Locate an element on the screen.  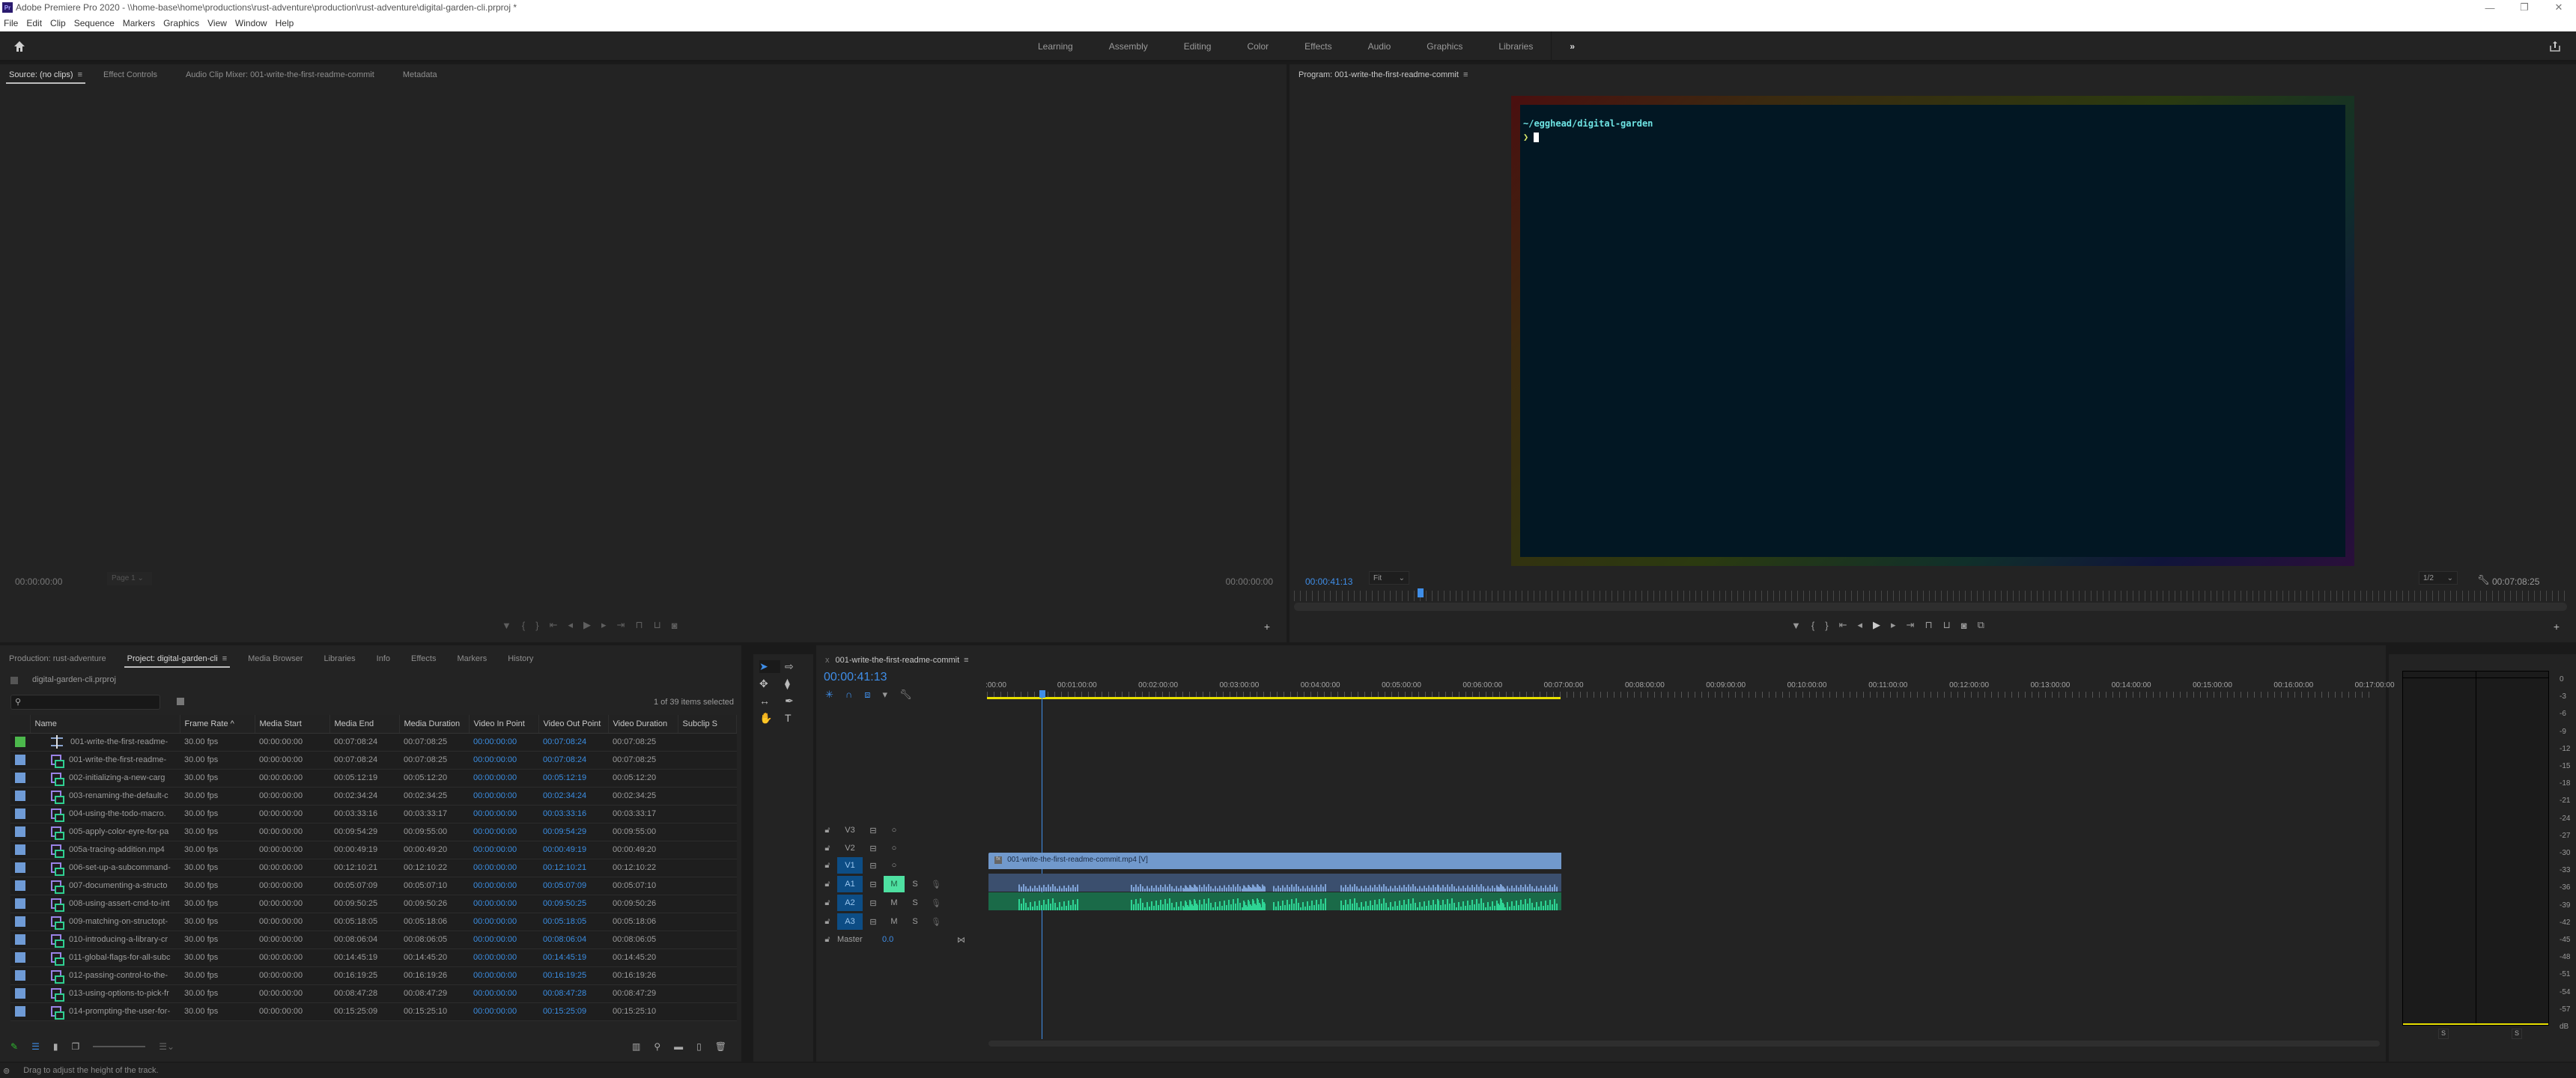
resolution-dropdown: 1/2 ⌄ is located at coordinates (2438, 578).